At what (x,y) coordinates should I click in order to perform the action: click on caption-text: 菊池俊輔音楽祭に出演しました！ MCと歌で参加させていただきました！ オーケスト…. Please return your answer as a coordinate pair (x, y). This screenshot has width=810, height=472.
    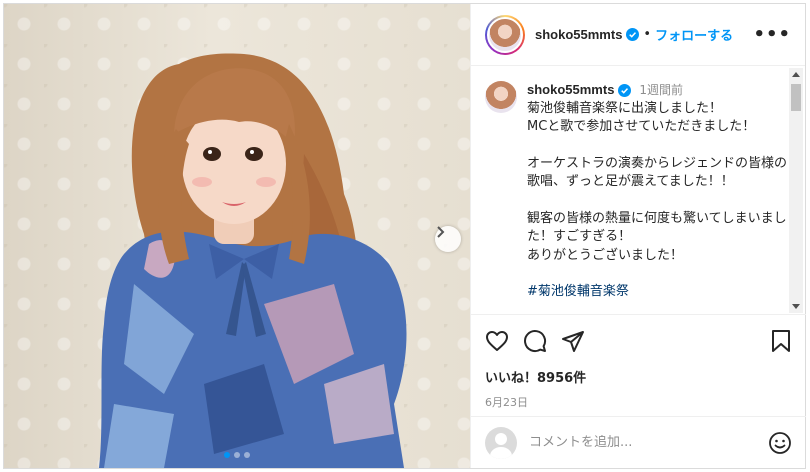
    Looking at the image, I should click on (659, 201).